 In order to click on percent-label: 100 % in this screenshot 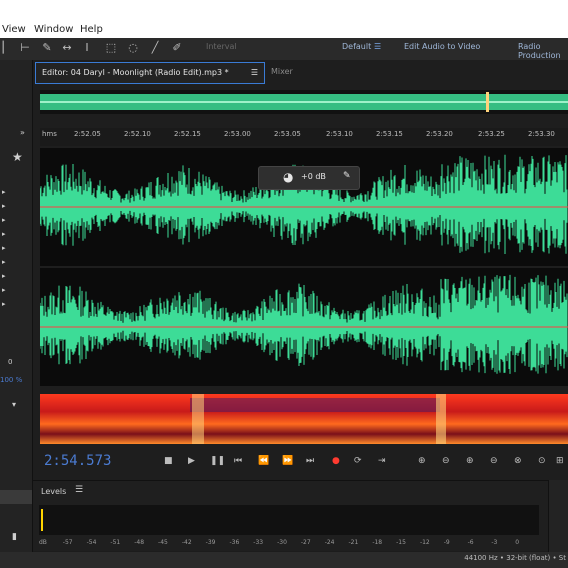, I will do `click(11, 380)`.